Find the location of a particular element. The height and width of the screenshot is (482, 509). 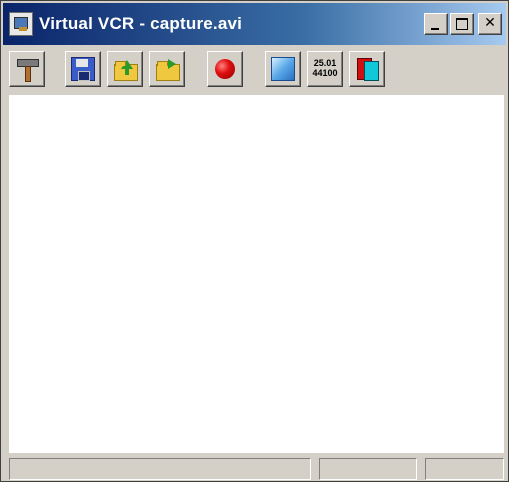

fps-value: 25.01 is located at coordinates (325, 63).